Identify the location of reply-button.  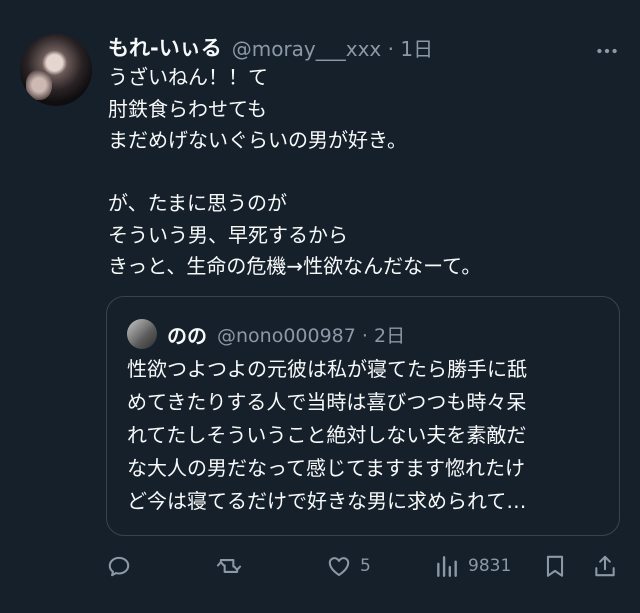
(119, 566).